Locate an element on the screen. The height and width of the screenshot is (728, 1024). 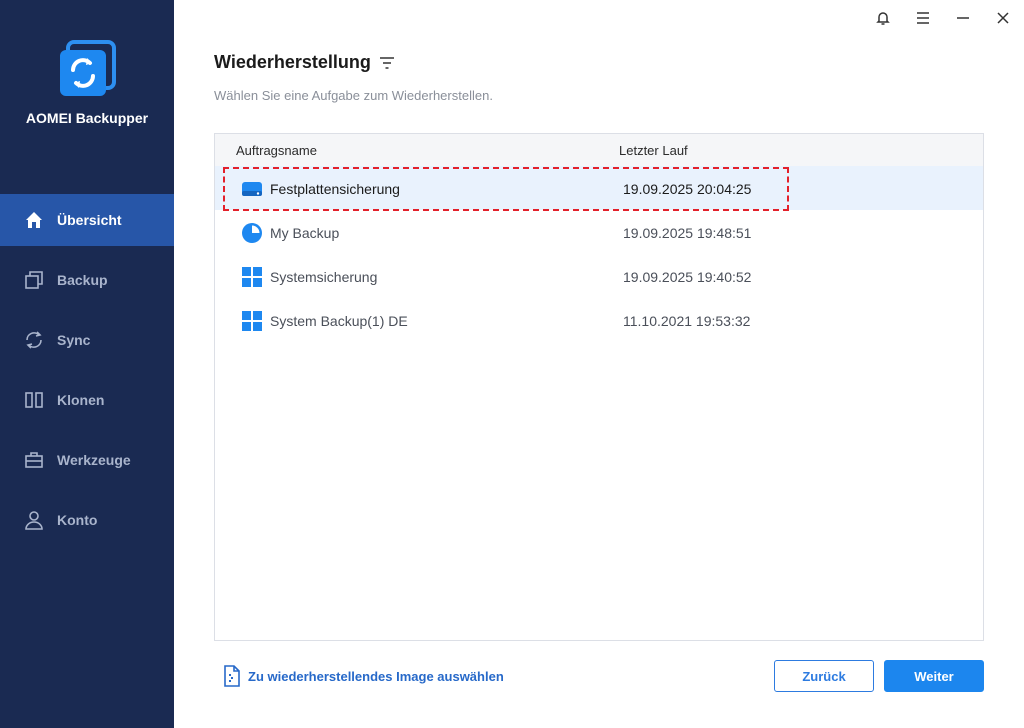
sidebar-item-label: Übersicht is located at coordinates (89, 220).